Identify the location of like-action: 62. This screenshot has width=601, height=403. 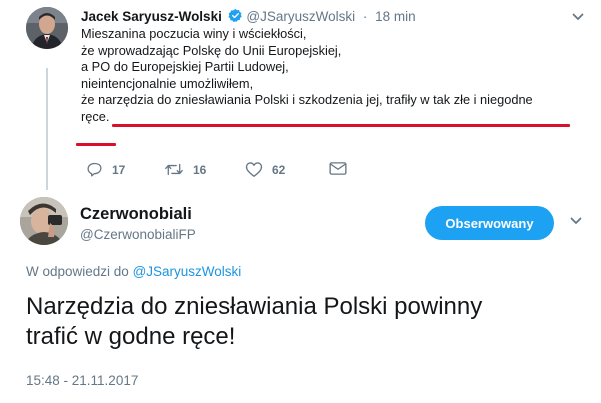
(265, 169).